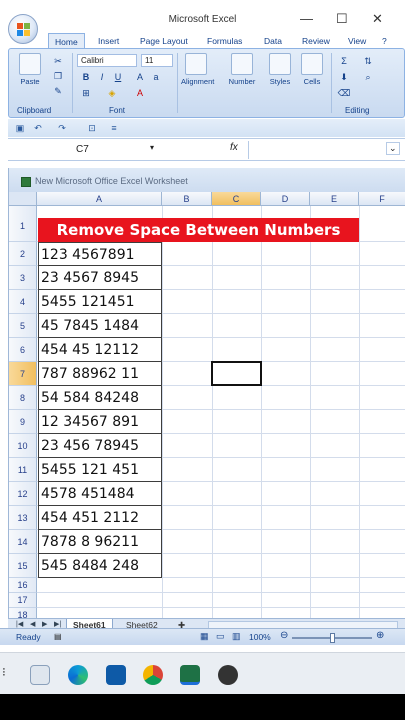  What do you see at coordinates (100, 470) in the screenshot?
I see `cell-a11: 5455 121 451` at bounding box center [100, 470].